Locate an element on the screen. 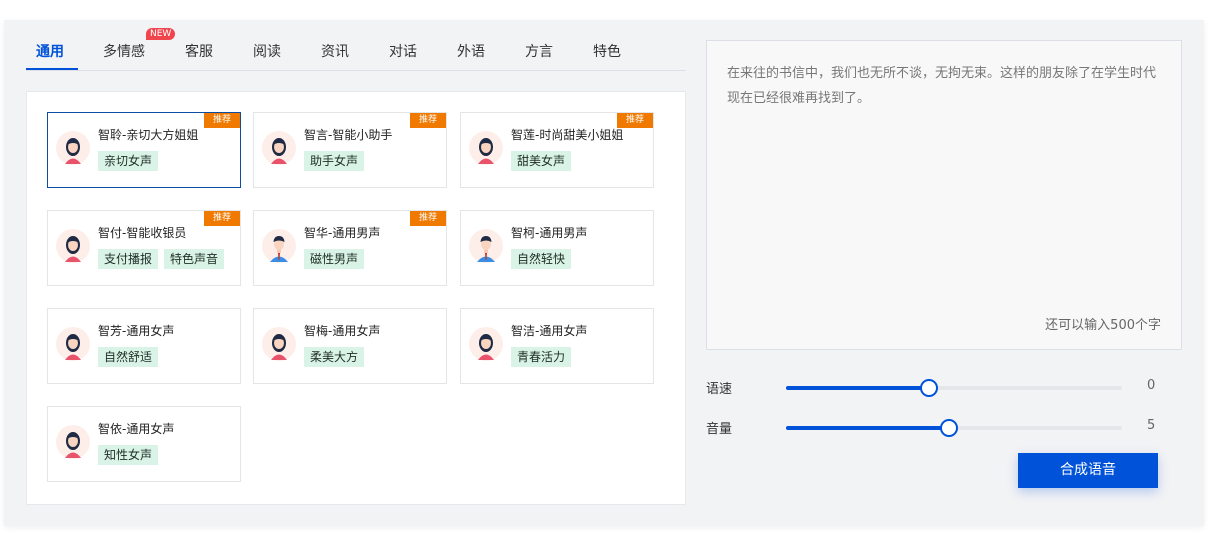  voice-tag: 亲切女声 is located at coordinates (128, 161).